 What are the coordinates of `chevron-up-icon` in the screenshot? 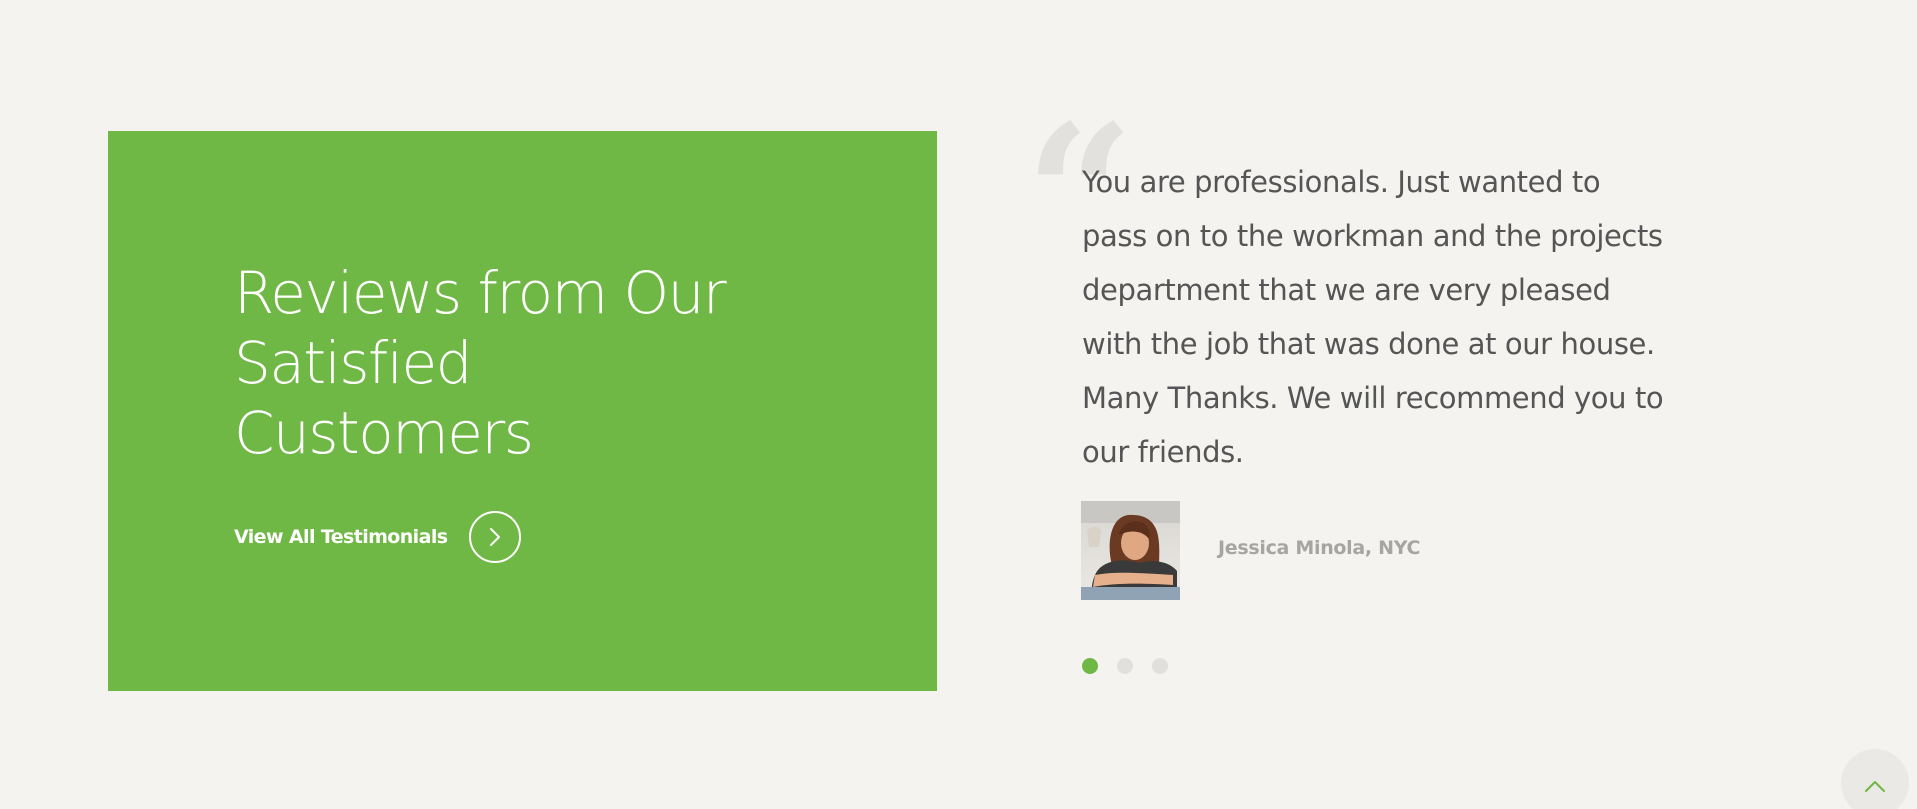 It's located at (1875, 786).